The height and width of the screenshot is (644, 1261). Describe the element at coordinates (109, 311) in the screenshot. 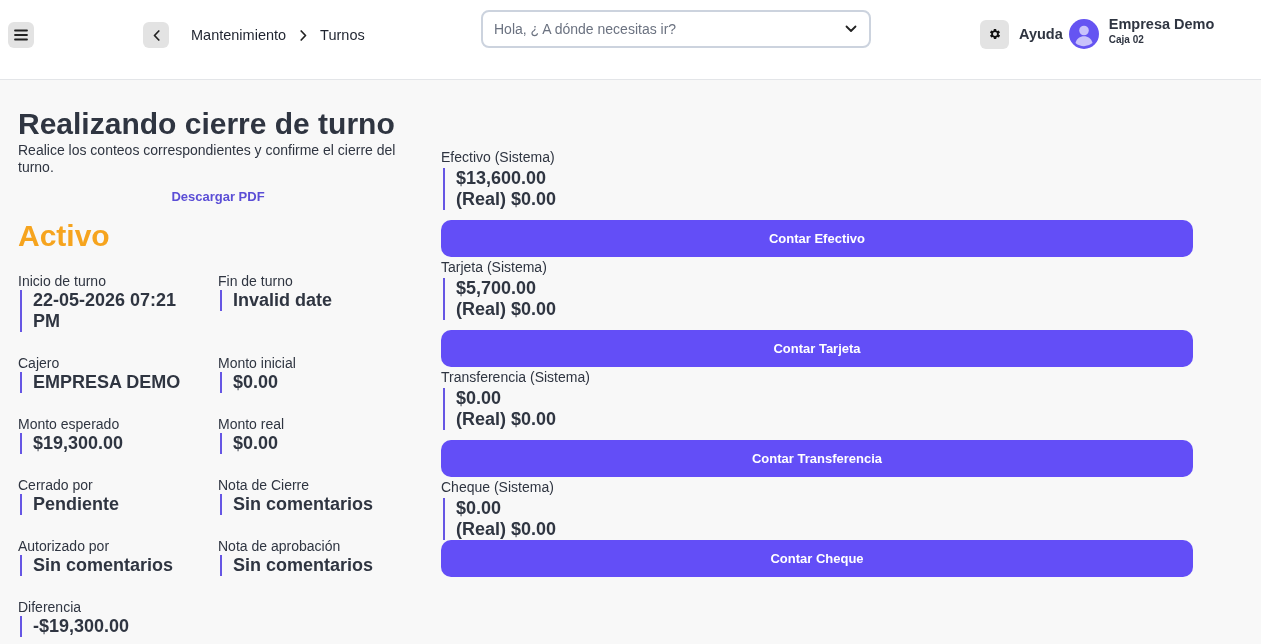

I see `detail-value: 22-05-2026 07:21 PM` at that location.